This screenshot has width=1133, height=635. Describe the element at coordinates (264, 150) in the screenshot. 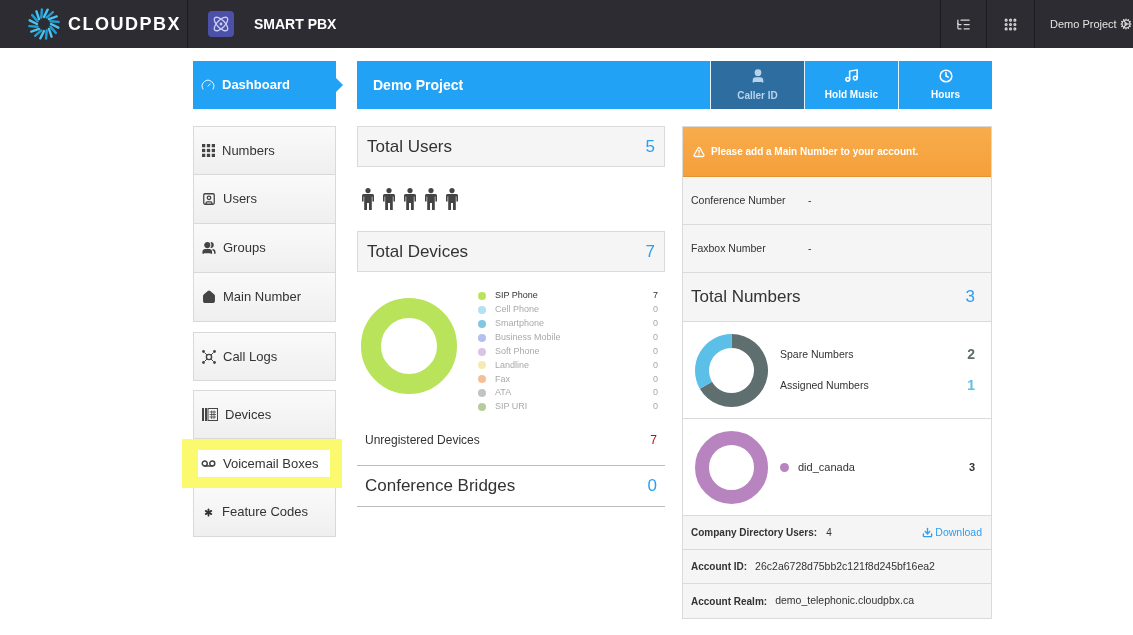

I see `sidebar-item: Numbers` at that location.